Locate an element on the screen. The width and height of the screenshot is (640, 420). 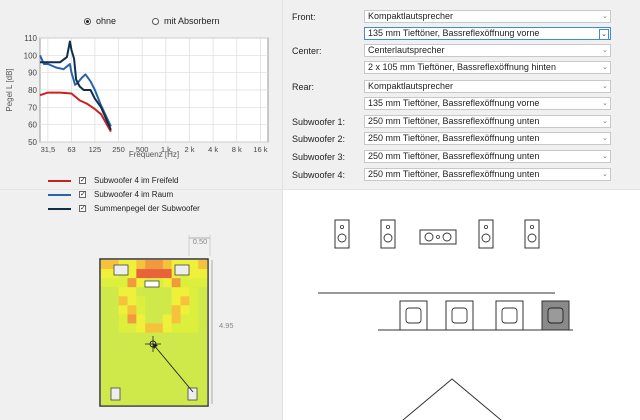
legend-item-summe: ✓ Summenpegel der Subwoofer is located at coordinates (124, 208).